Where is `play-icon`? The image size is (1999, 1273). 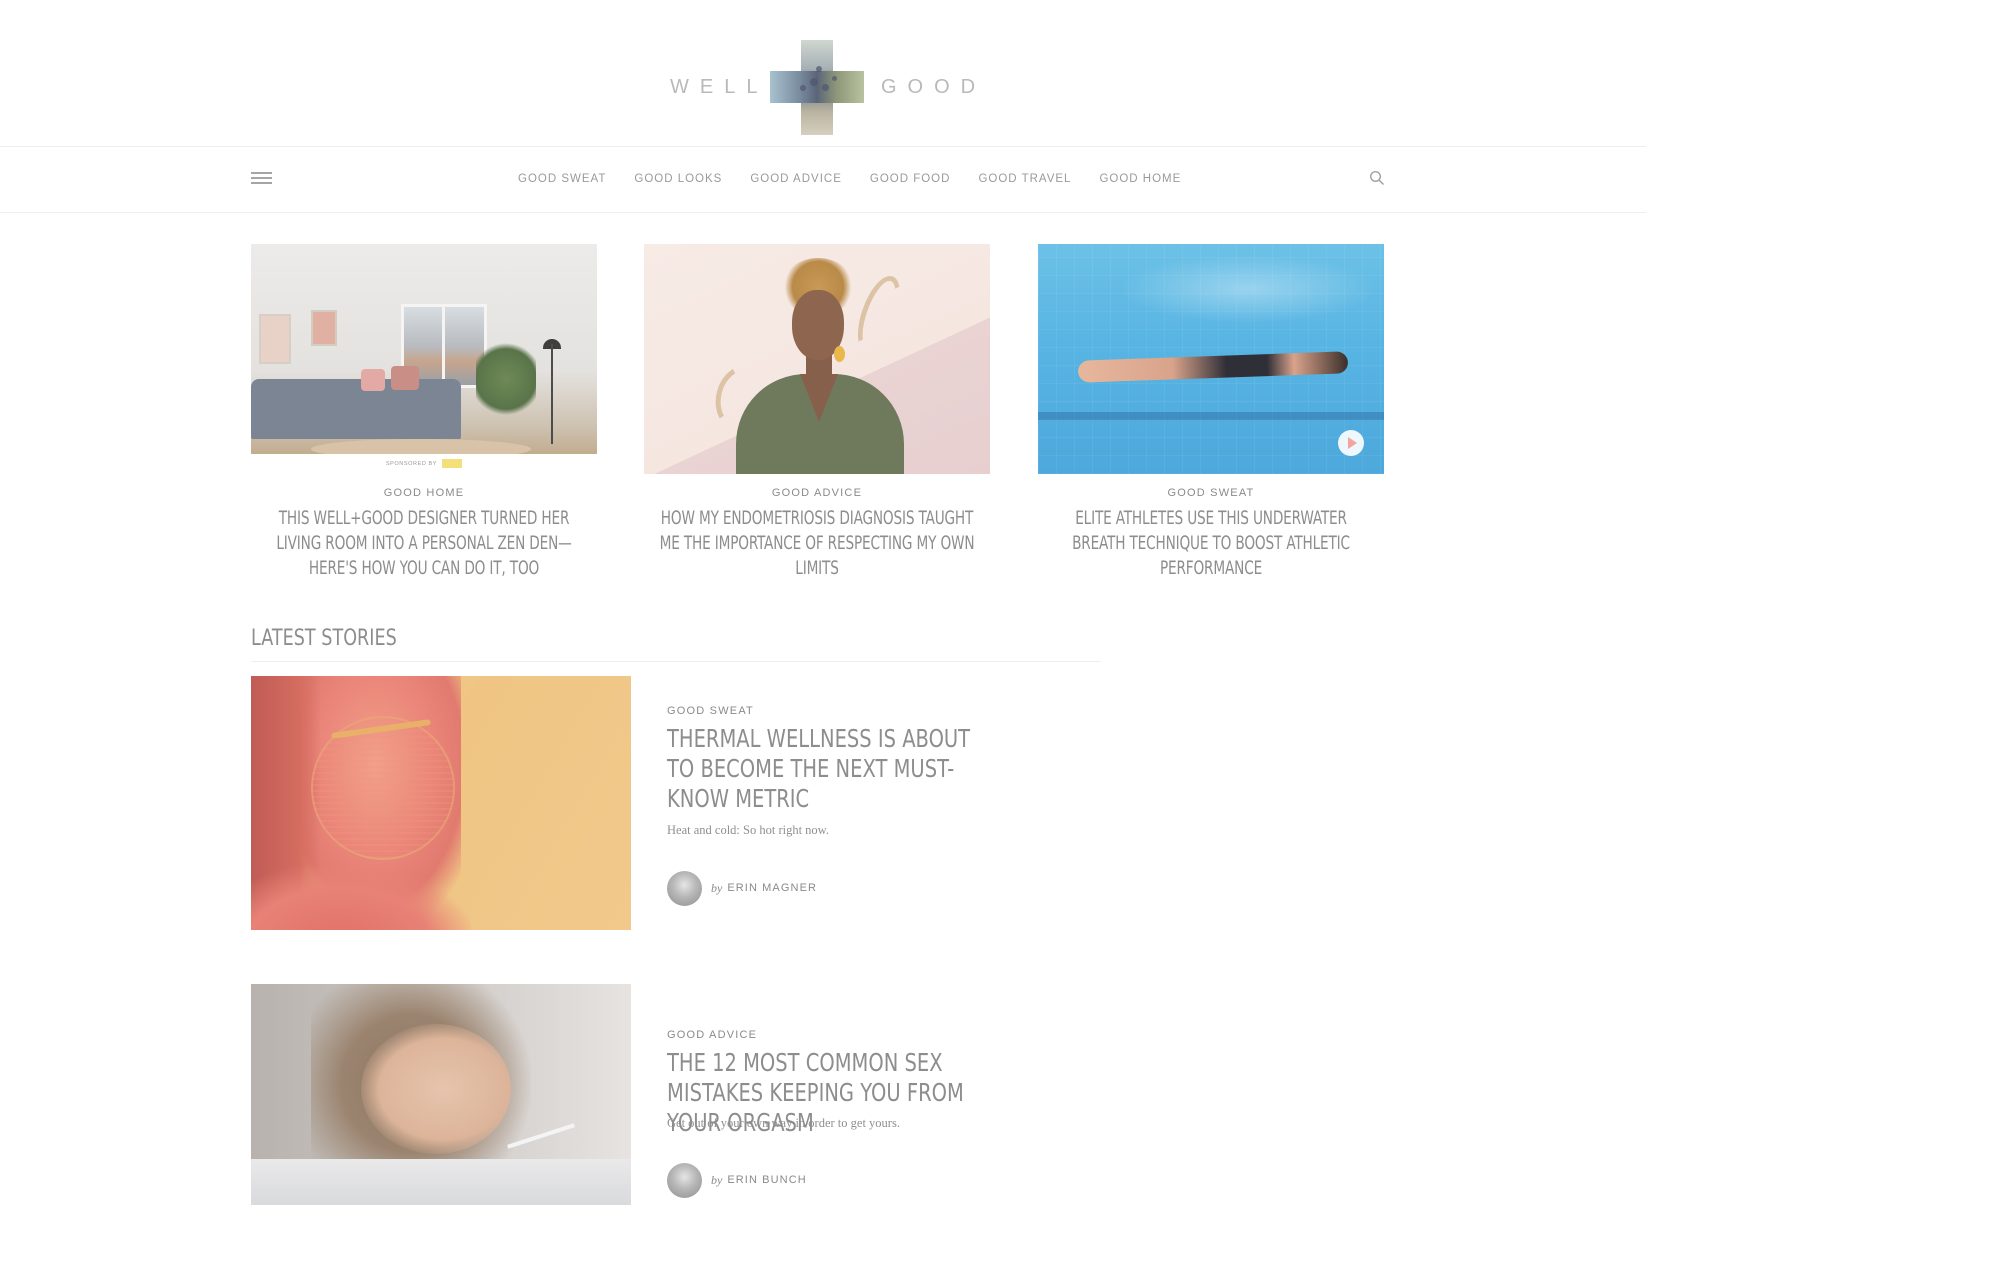 play-icon is located at coordinates (1351, 443).